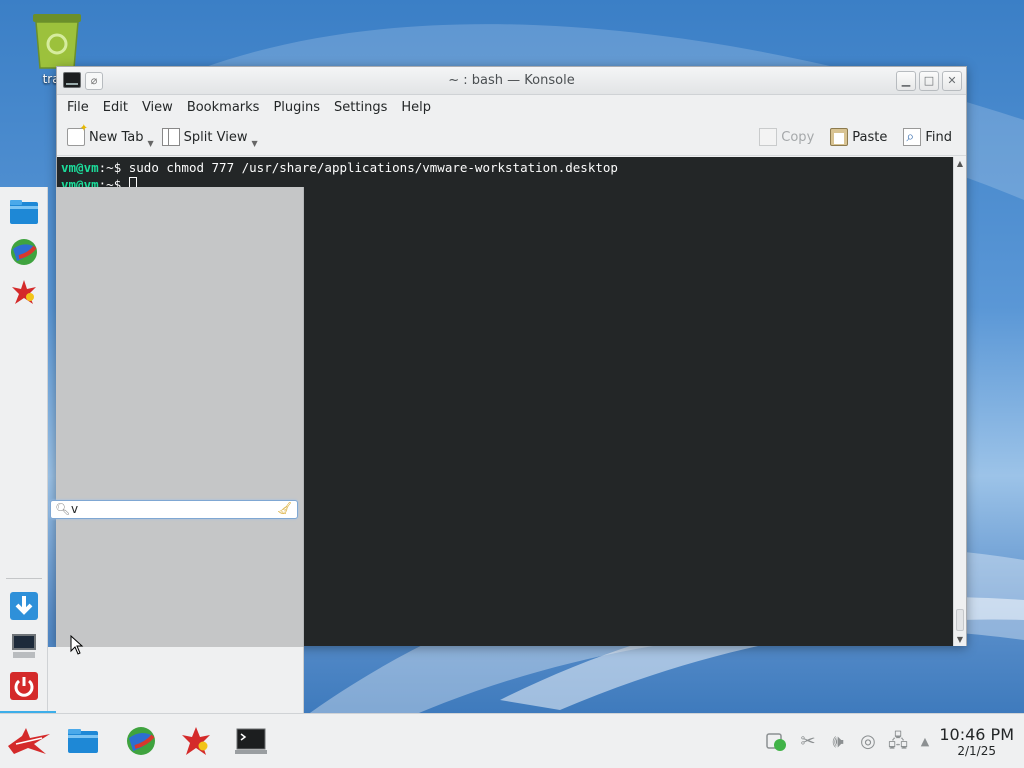 The image size is (1024, 768). I want to click on mouse-pointer-icon, so click(77, 644).